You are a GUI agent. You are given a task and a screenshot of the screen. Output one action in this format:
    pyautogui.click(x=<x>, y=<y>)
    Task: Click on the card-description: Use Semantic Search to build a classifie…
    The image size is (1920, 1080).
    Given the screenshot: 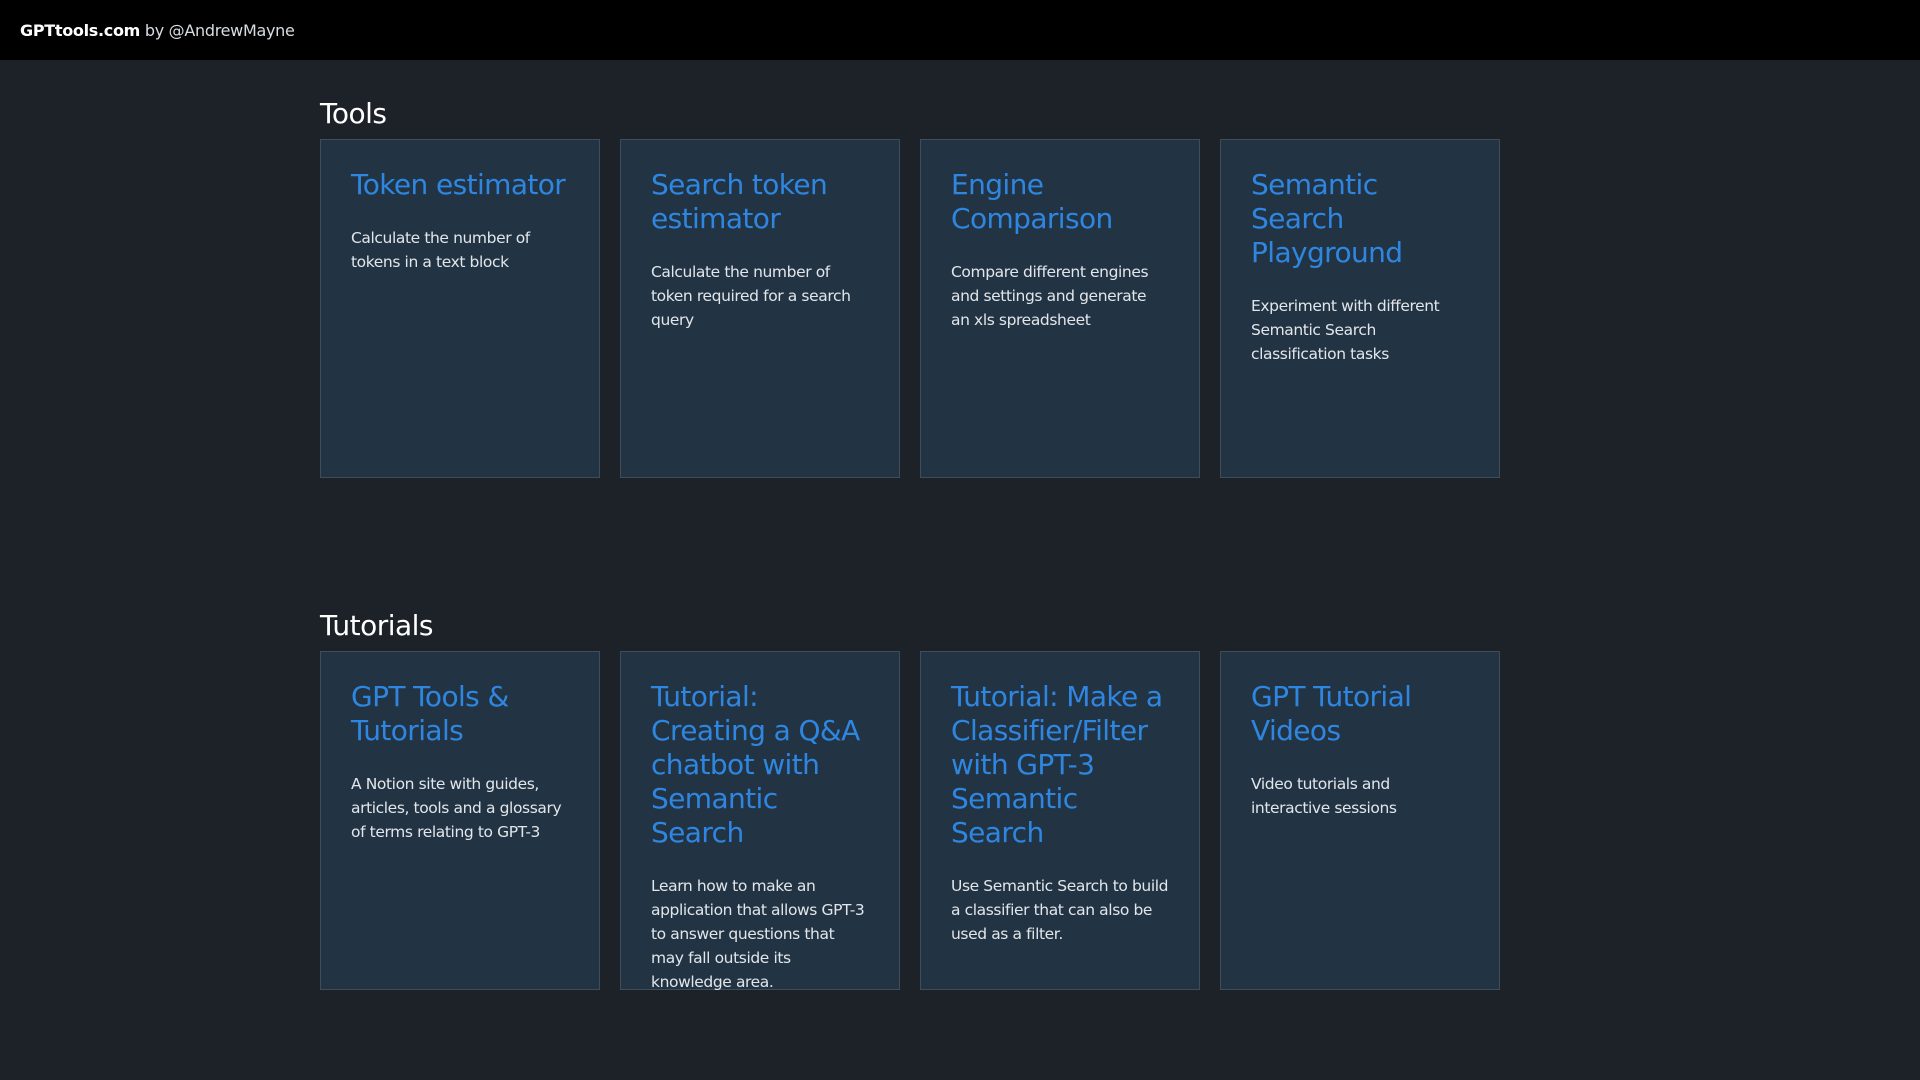 What is the action you would take?
    pyautogui.click(x=1060, y=910)
    